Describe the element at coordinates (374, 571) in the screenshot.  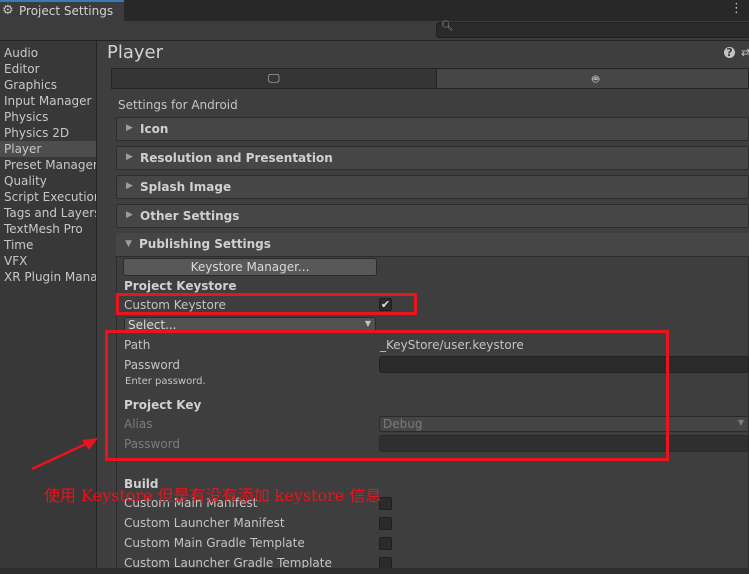
I see `footer-strip` at that location.